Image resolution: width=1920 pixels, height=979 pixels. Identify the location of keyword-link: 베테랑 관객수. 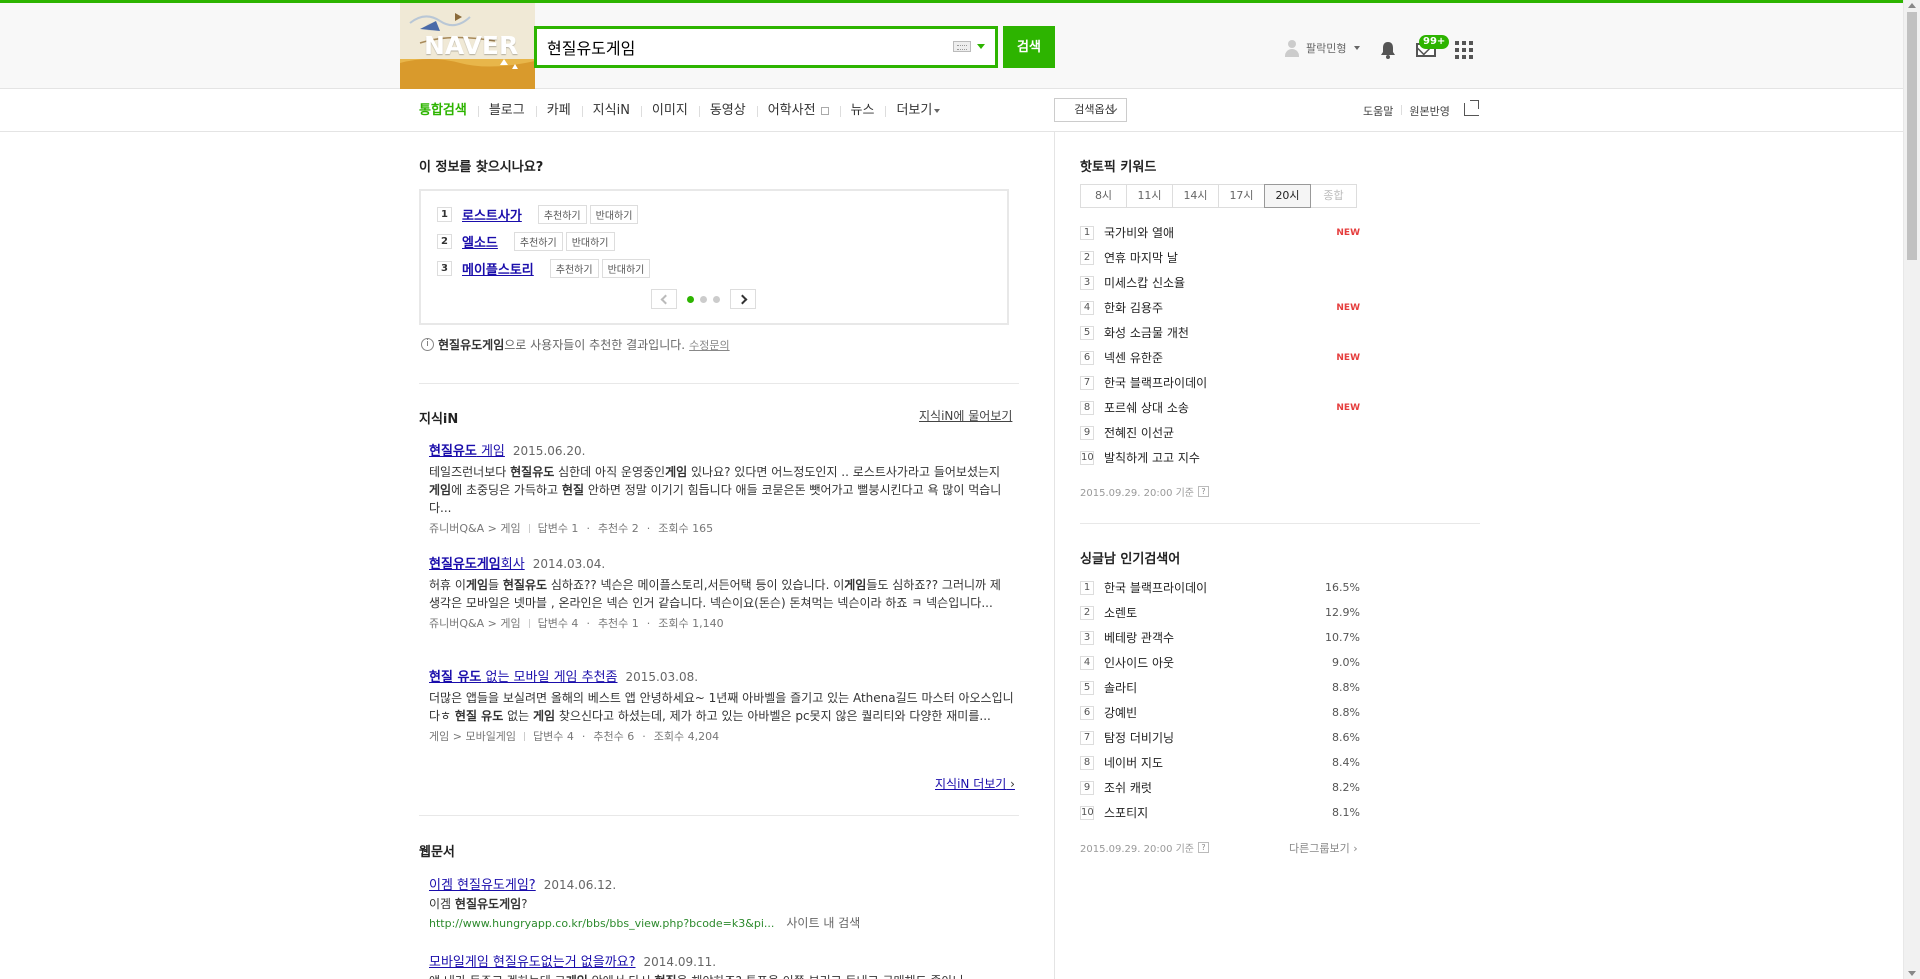
(1139, 637).